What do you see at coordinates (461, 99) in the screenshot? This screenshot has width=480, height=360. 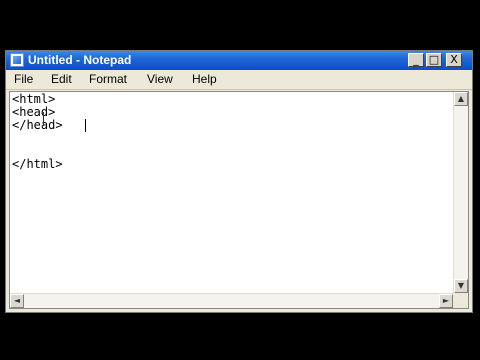 I see `scroll-up-button: ▲` at bounding box center [461, 99].